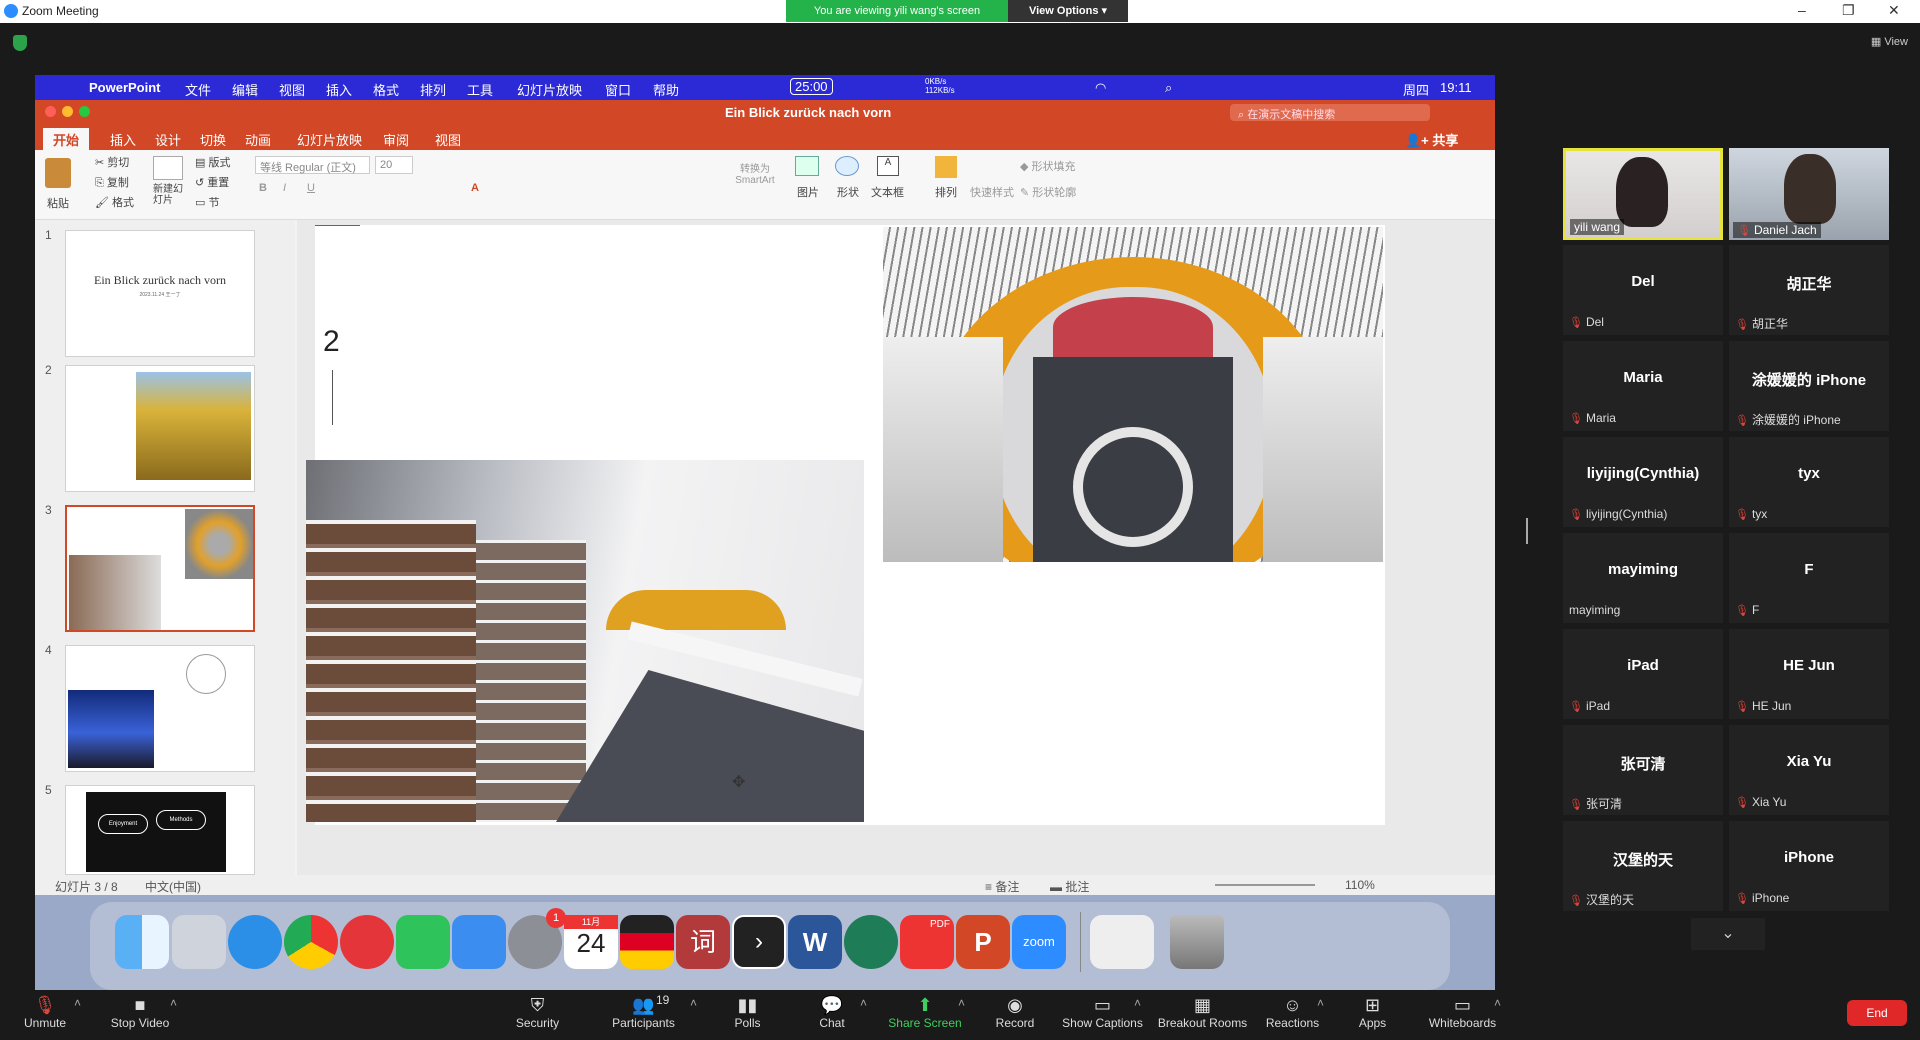 This screenshot has width=1920, height=1040. Describe the element at coordinates (1431, 139) in the screenshot. I see `share-button: 👤+ 共享` at that location.